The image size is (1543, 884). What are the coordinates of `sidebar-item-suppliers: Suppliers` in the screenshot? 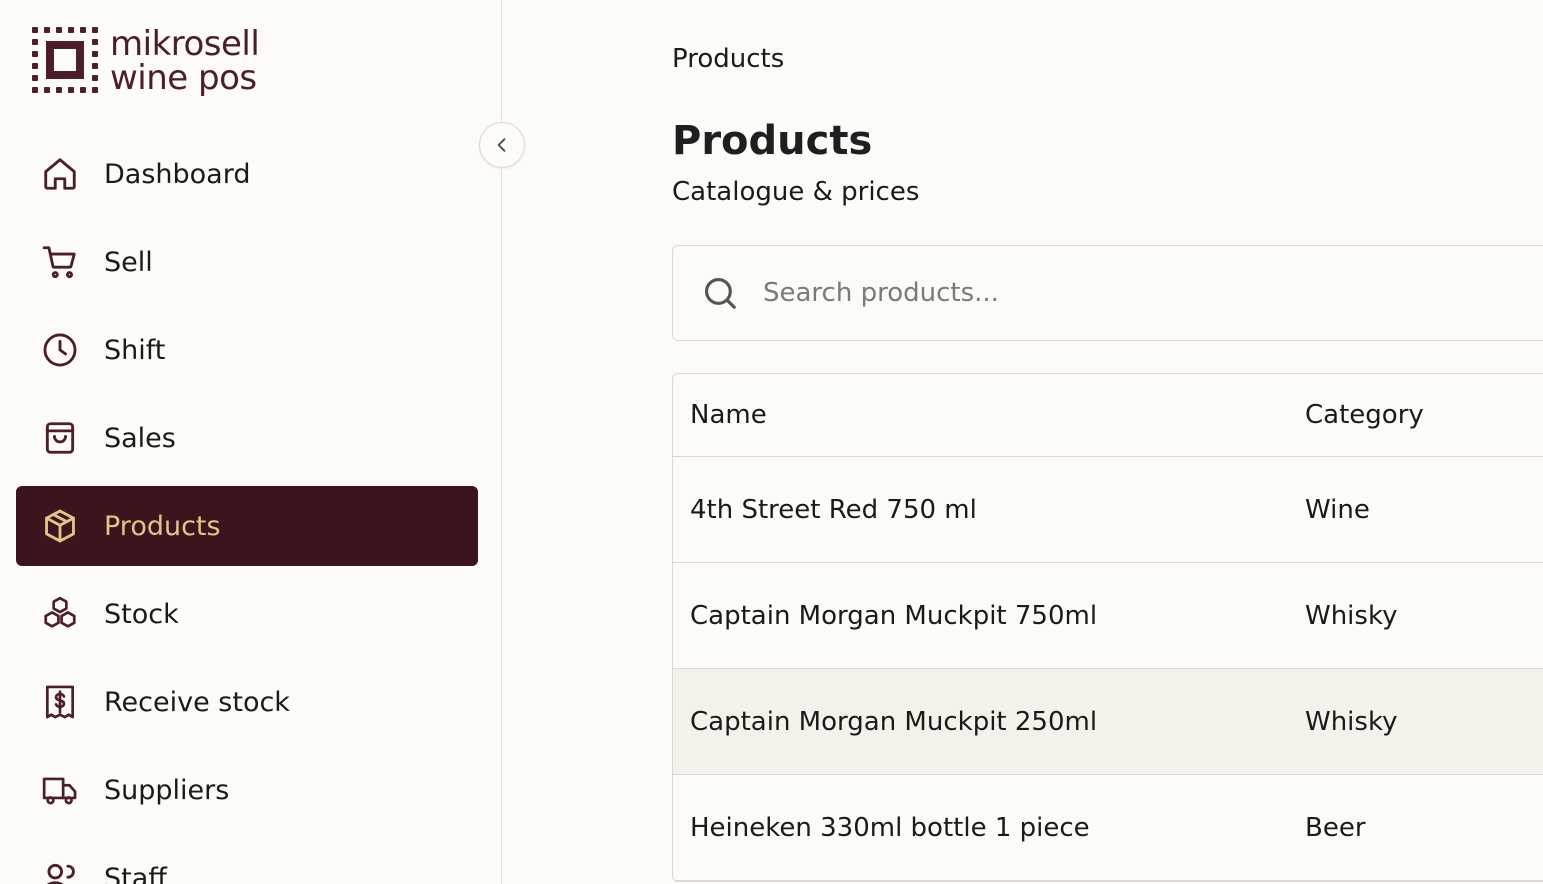 It's located at (247, 790).